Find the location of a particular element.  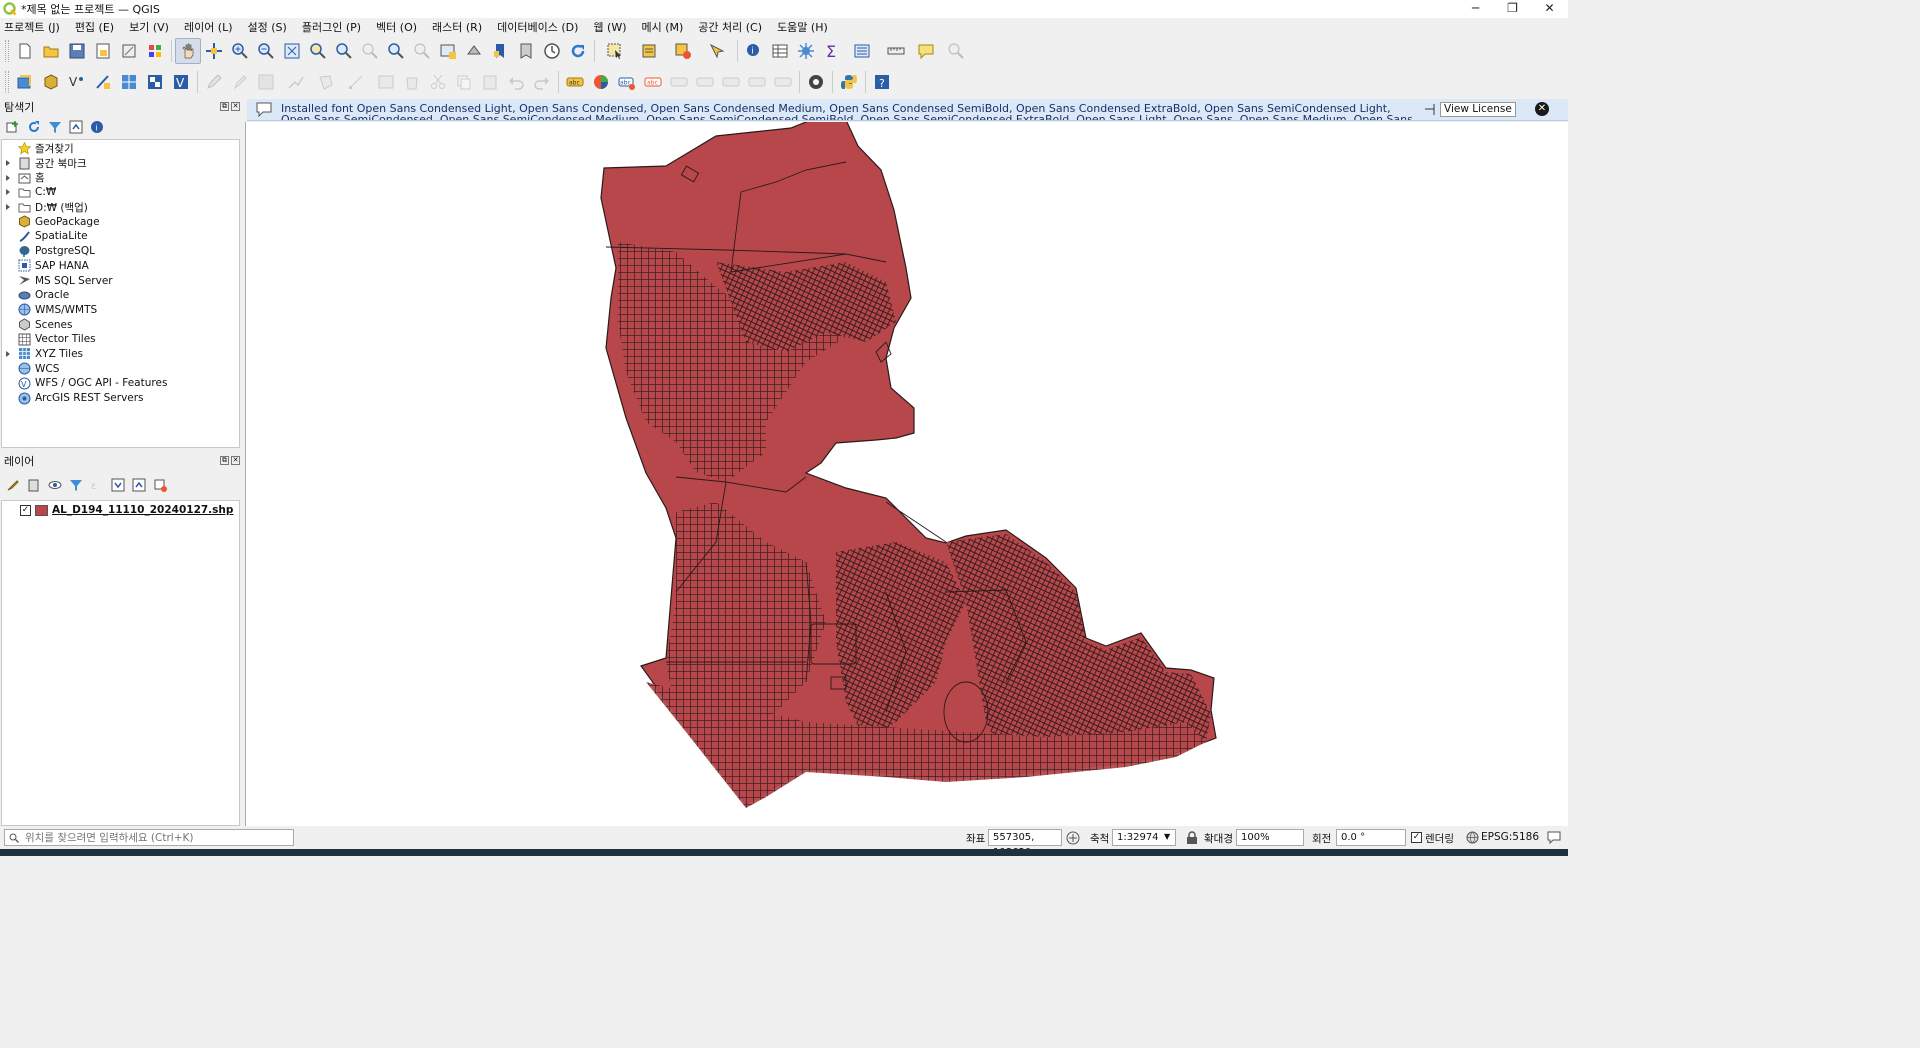

new-map-view-icon is located at coordinates (448, 51).